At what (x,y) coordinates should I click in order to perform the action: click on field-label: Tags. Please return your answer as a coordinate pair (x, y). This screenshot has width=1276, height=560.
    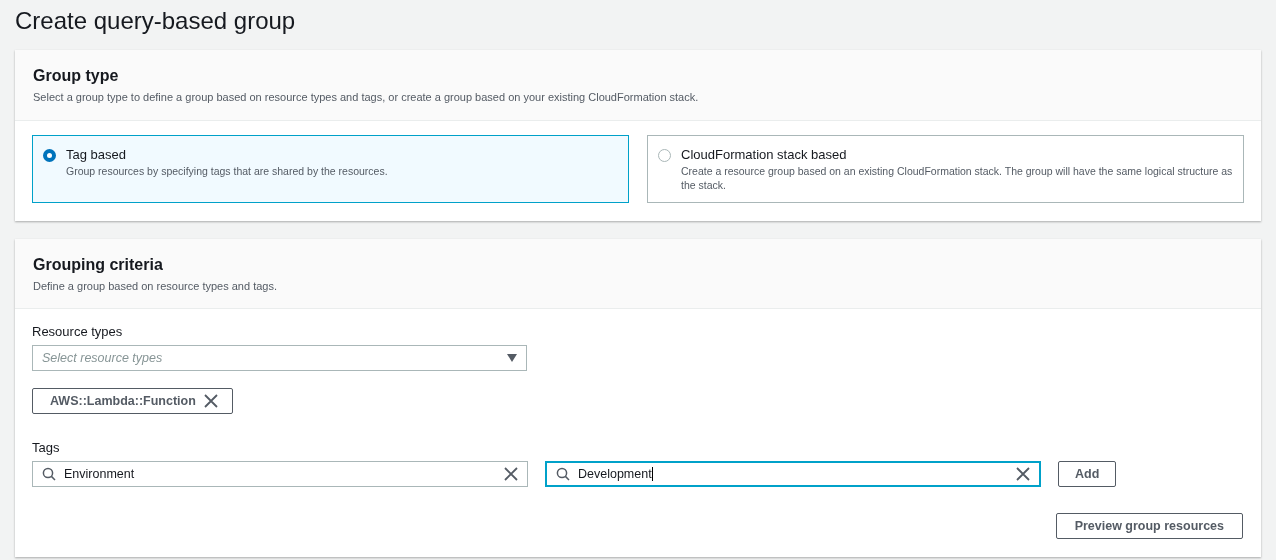
    Looking at the image, I should click on (46, 448).